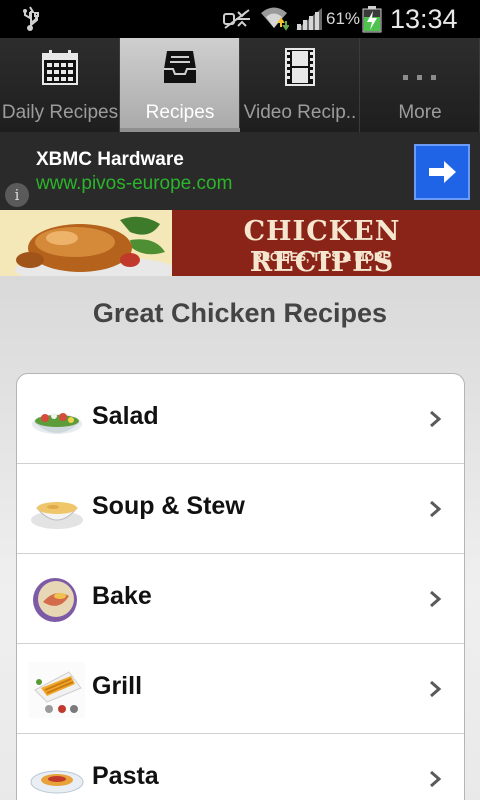 This screenshot has height=800, width=480. Describe the element at coordinates (57, 690) in the screenshot. I see `grill-plate-icon` at that location.